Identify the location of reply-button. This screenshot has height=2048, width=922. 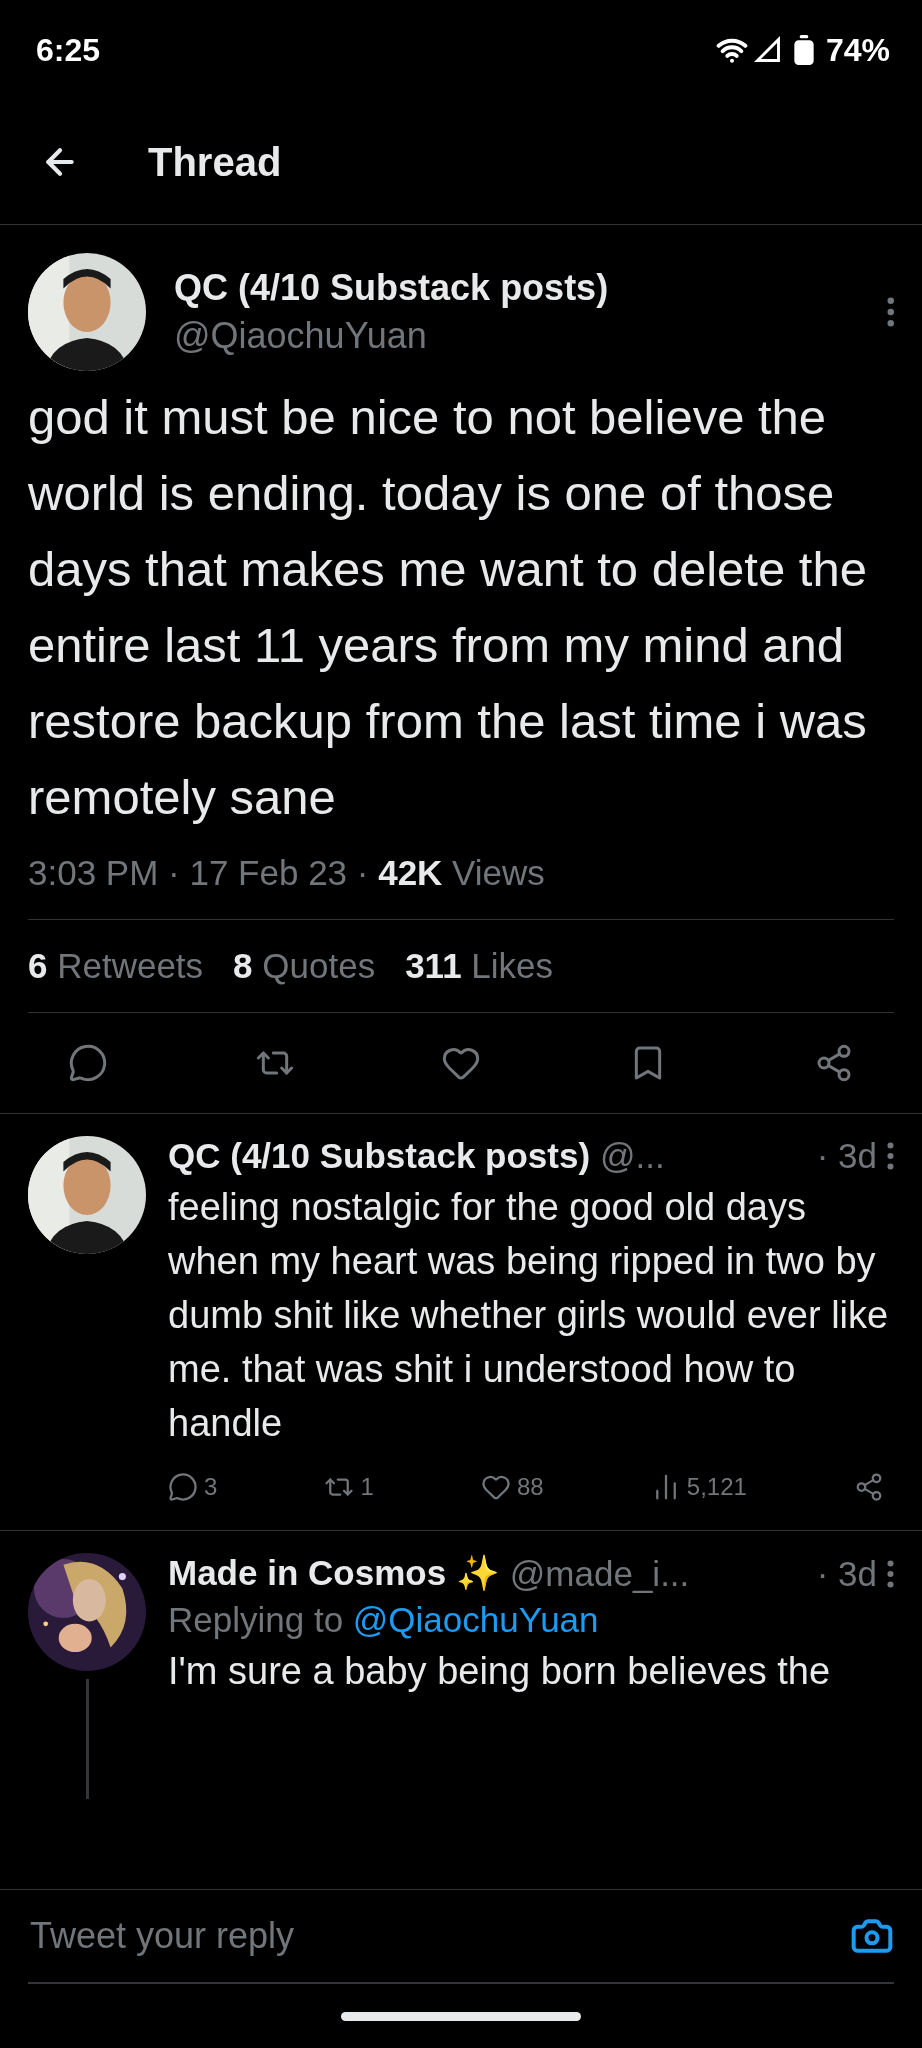
(88, 1063).